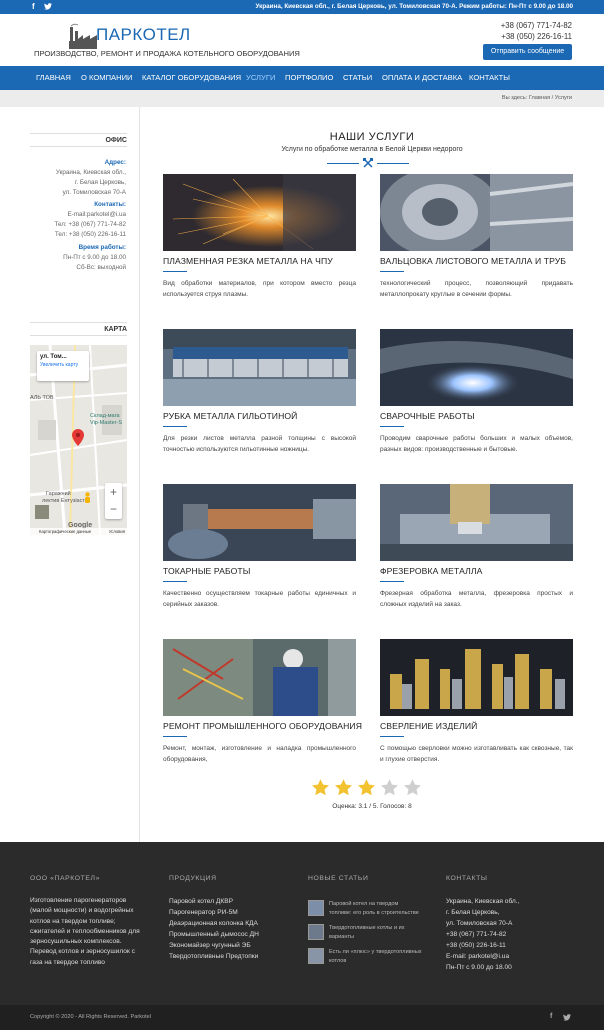  What do you see at coordinates (343, 163) in the screenshot?
I see `divider` at bounding box center [343, 163].